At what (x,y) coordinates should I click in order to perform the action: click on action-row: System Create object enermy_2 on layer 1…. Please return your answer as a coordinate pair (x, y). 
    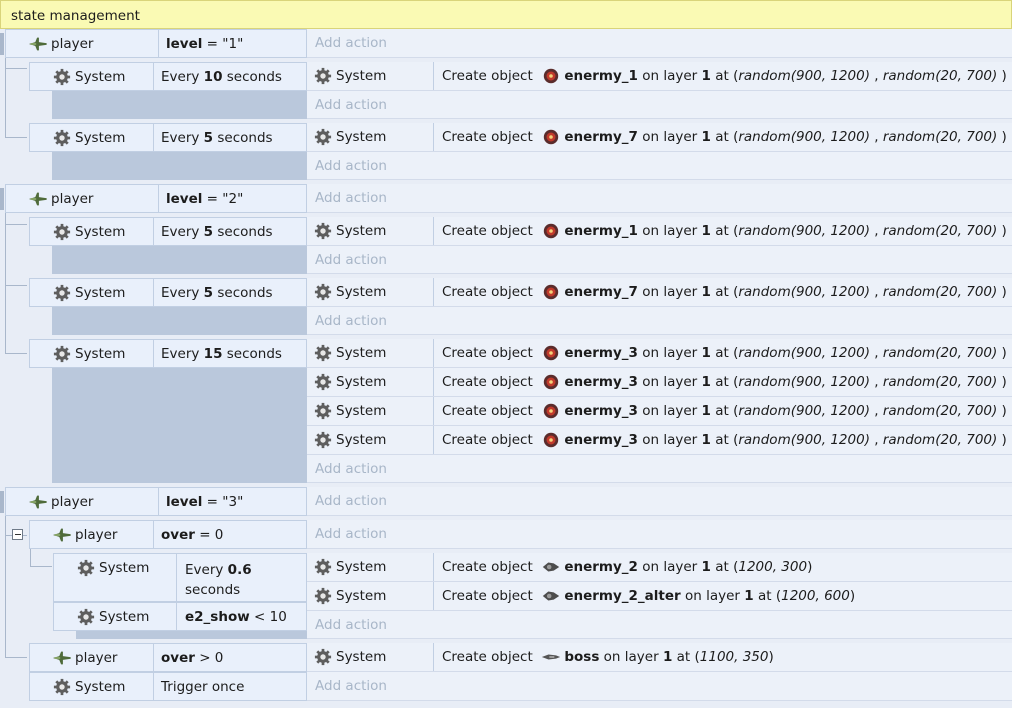
    Looking at the image, I should click on (659, 567).